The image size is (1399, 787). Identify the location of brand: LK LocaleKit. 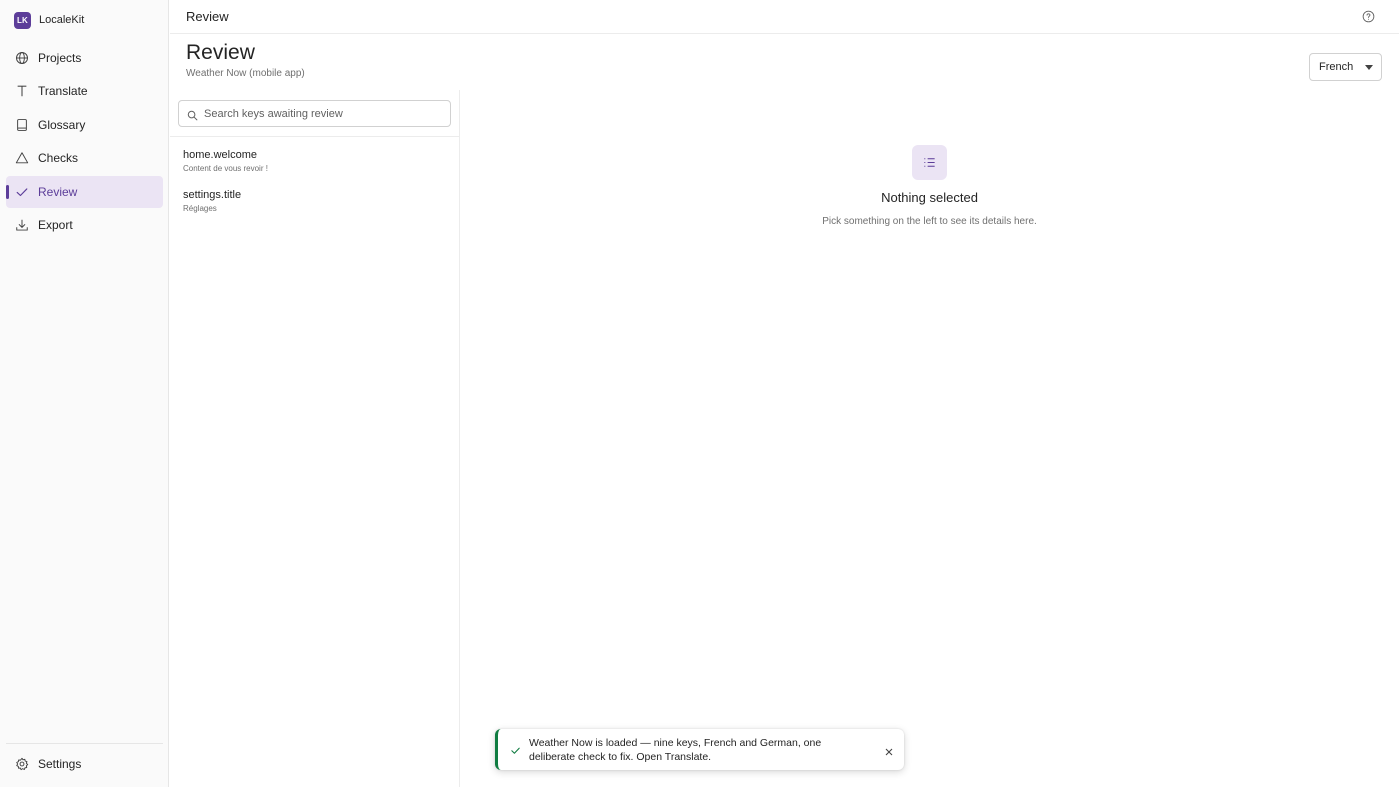
(49, 20).